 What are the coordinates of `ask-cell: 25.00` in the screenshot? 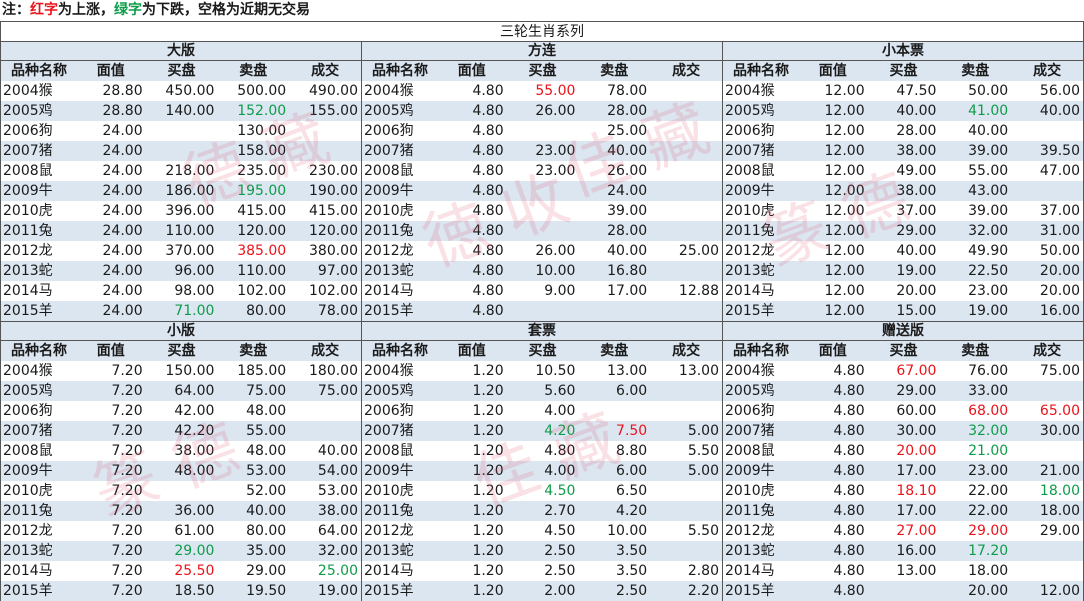 It's located at (627, 131).